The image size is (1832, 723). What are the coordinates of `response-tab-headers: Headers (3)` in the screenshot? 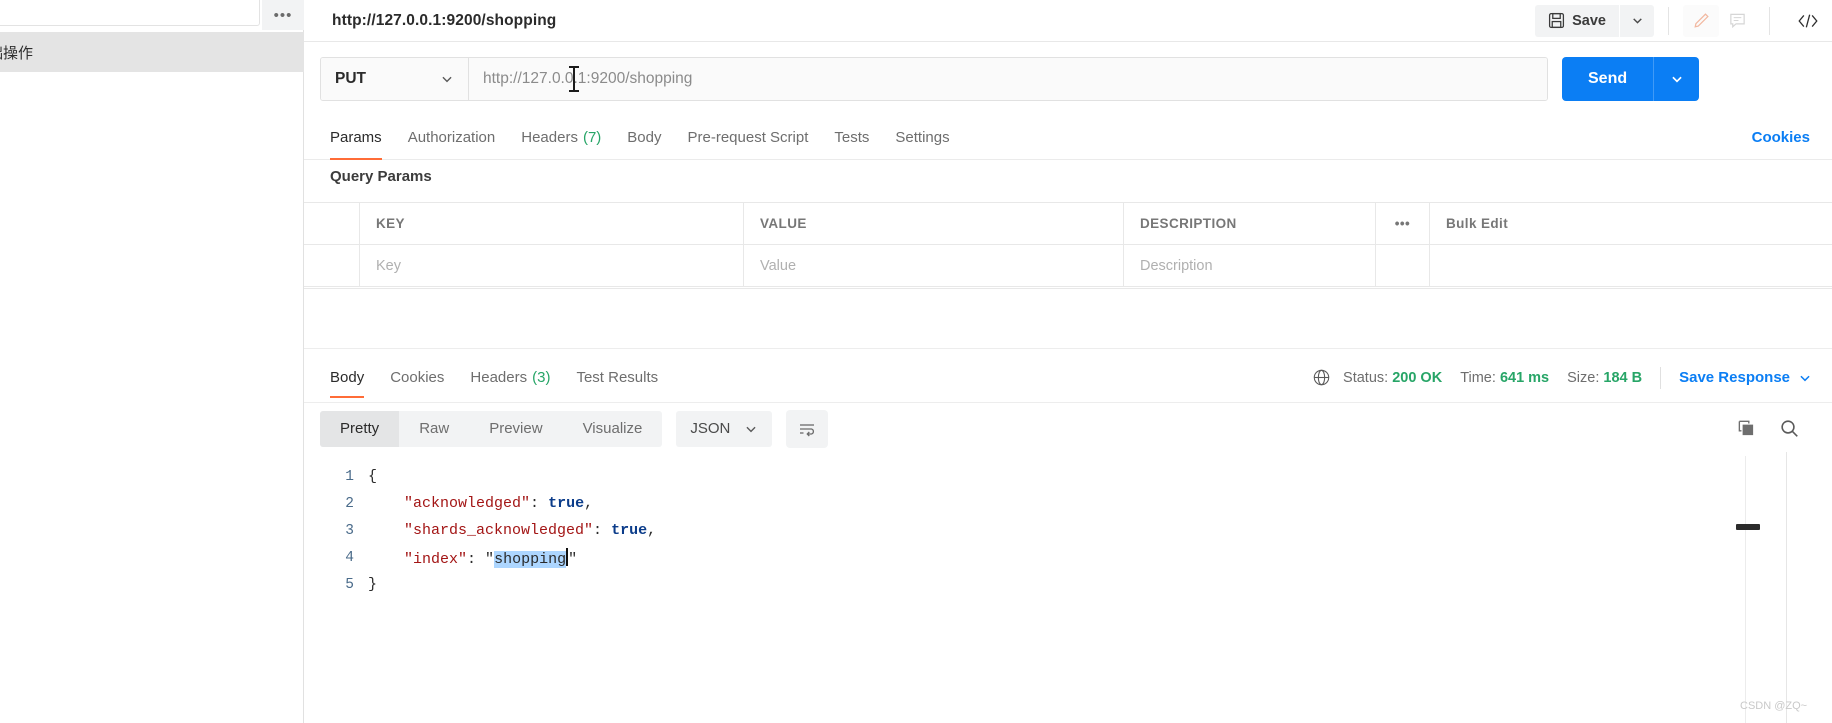 It's located at (510, 377).